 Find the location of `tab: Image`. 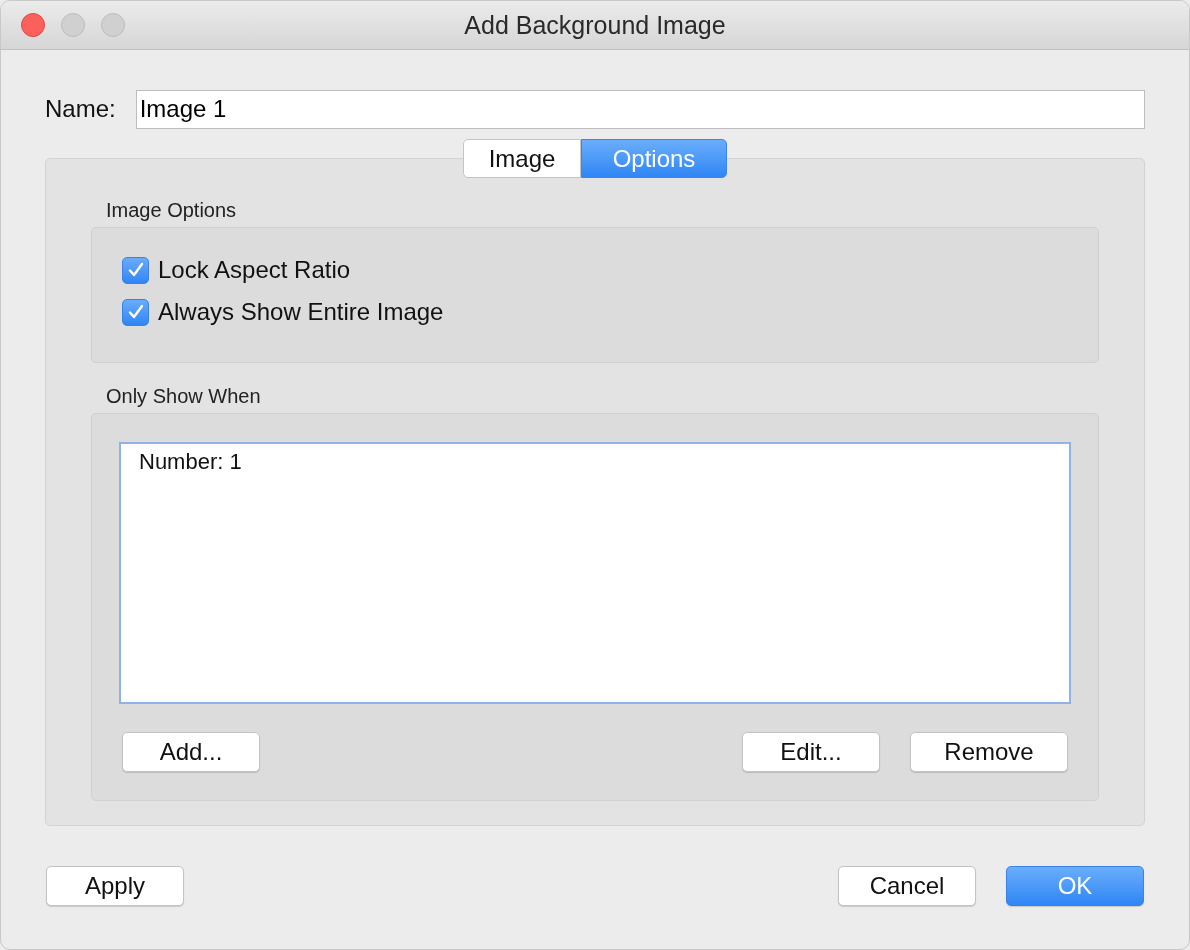

tab: Image is located at coordinates (522, 158).